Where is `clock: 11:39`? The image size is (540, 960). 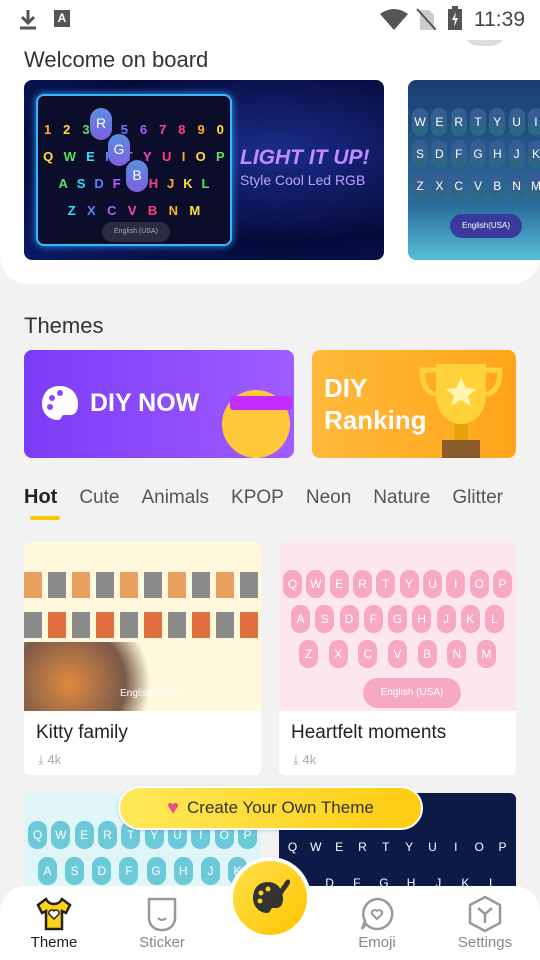 clock: 11:39 is located at coordinates (499, 19).